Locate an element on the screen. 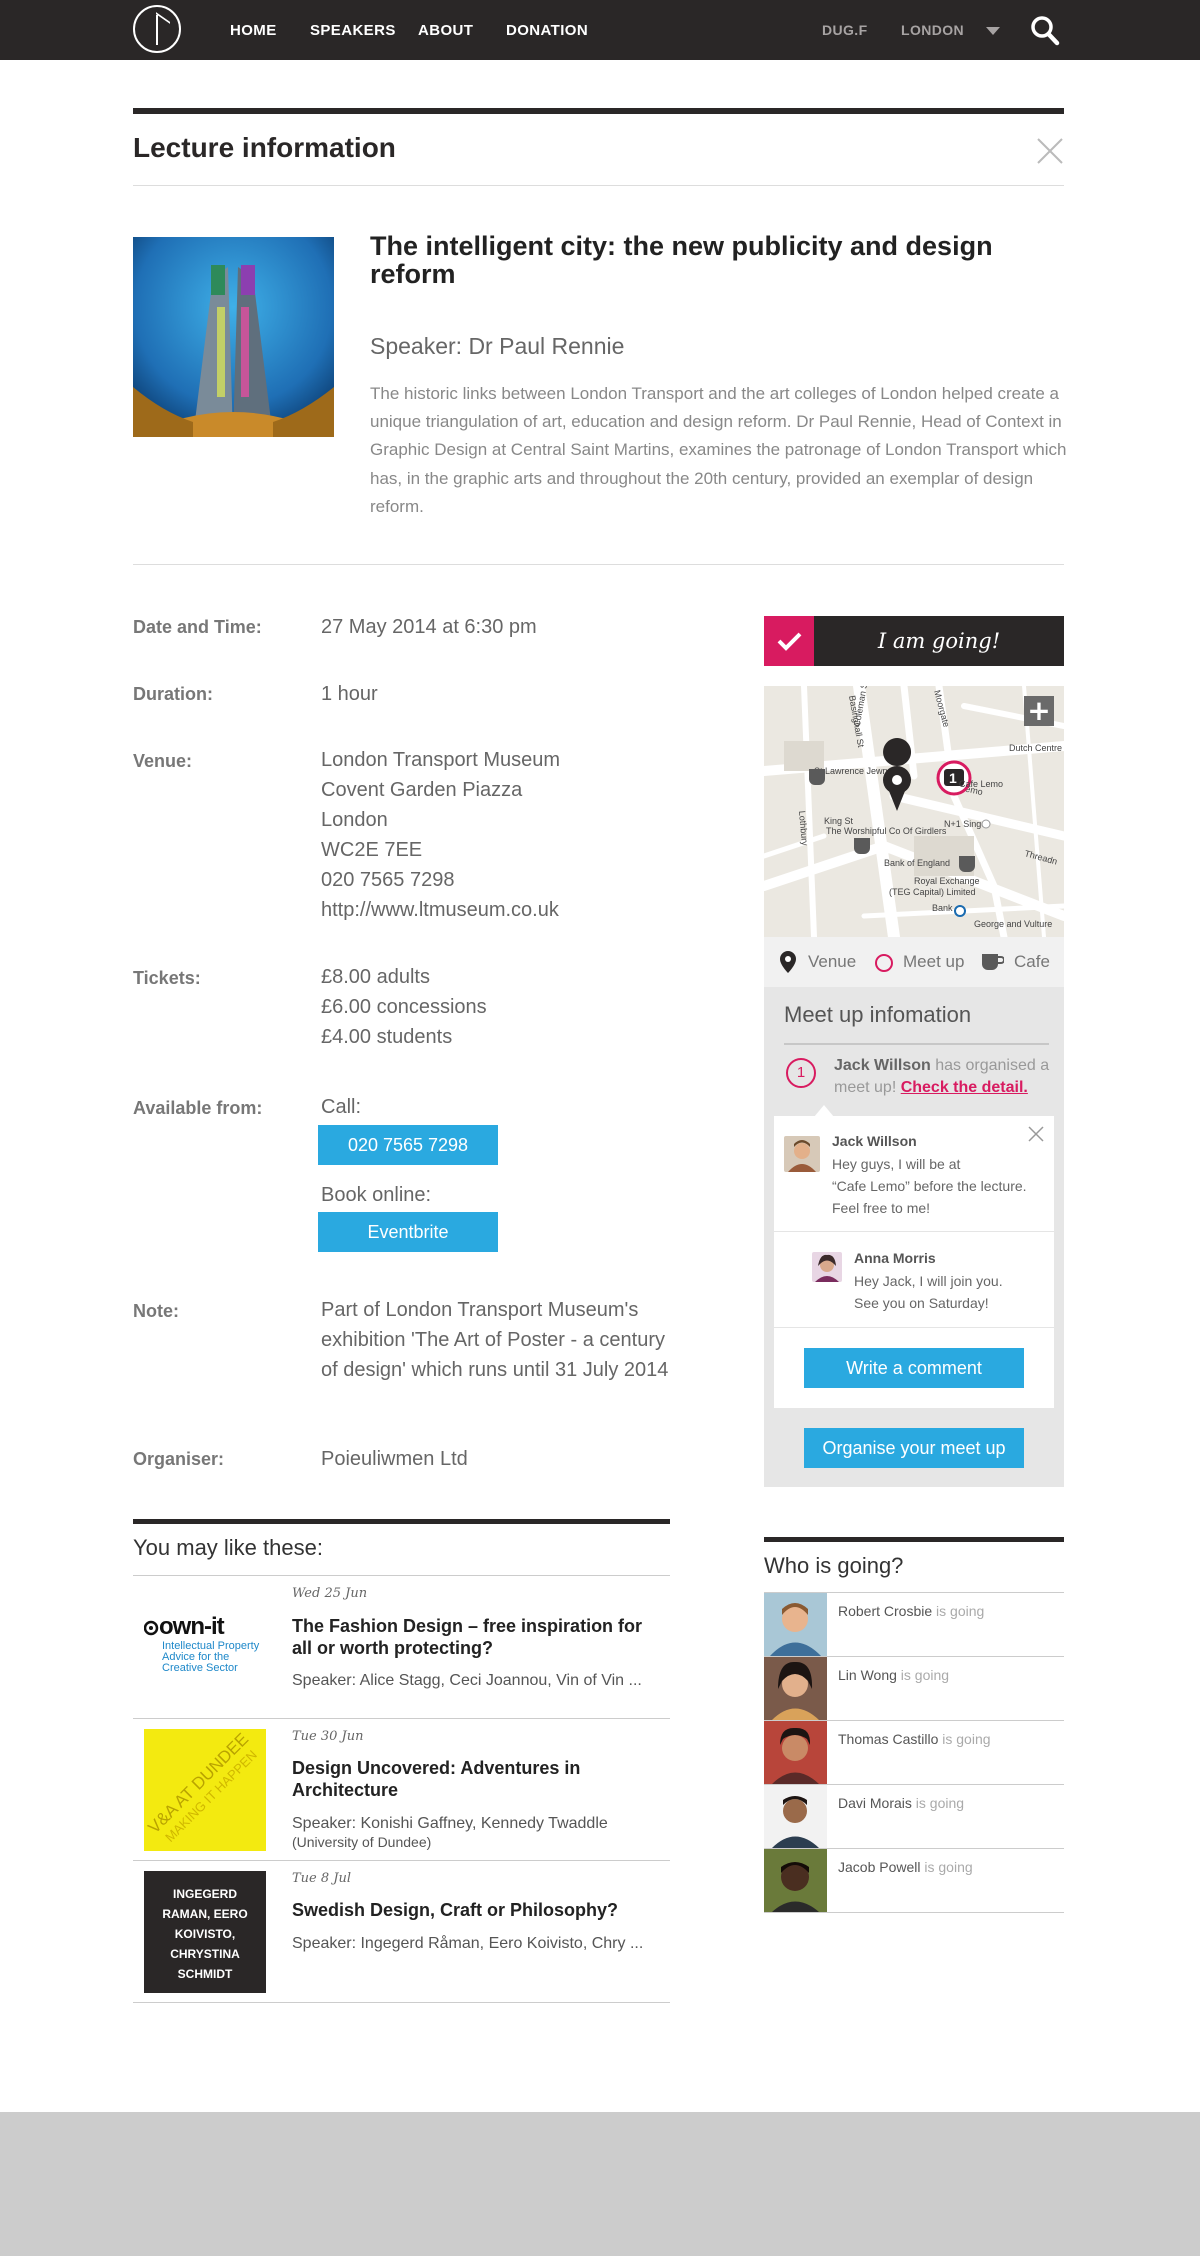 The height and width of the screenshot is (2256, 1200). venue-line: London Transport Museum is located at coordinates (441, 760).